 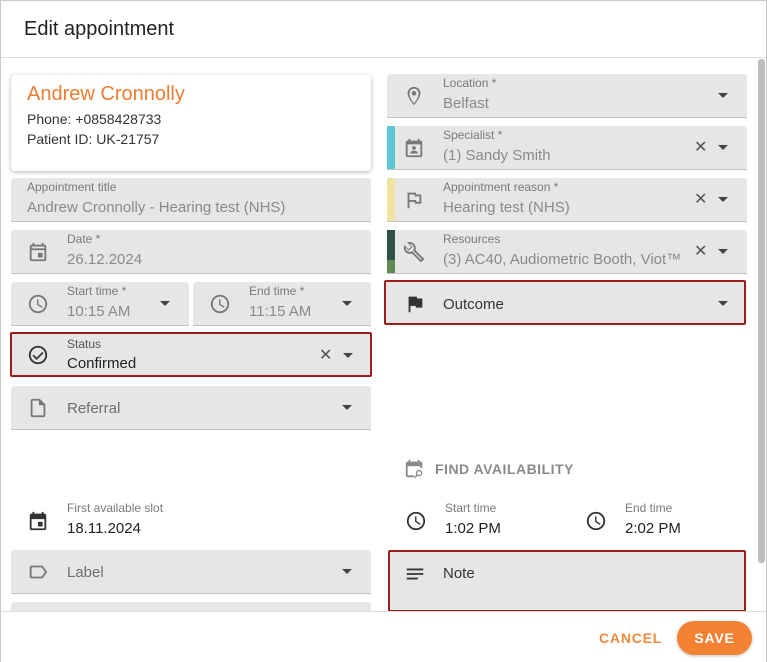 I want to click on end-time-field: End time * 11:15 AM, so click(x=282, y=304).